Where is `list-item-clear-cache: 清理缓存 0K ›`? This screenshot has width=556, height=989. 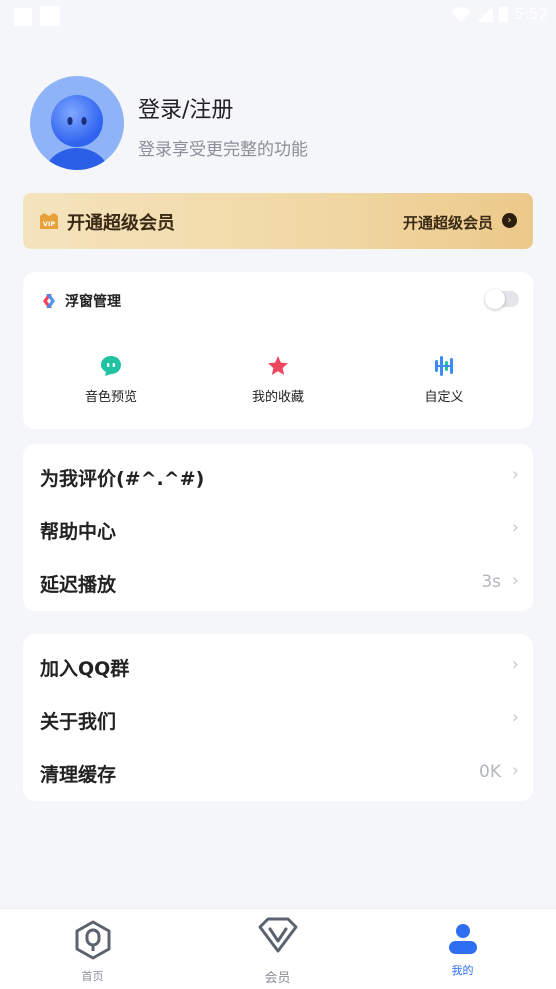
list-item-clear-cache: 清理缓存 0K › is located at coordinates (278, 771).